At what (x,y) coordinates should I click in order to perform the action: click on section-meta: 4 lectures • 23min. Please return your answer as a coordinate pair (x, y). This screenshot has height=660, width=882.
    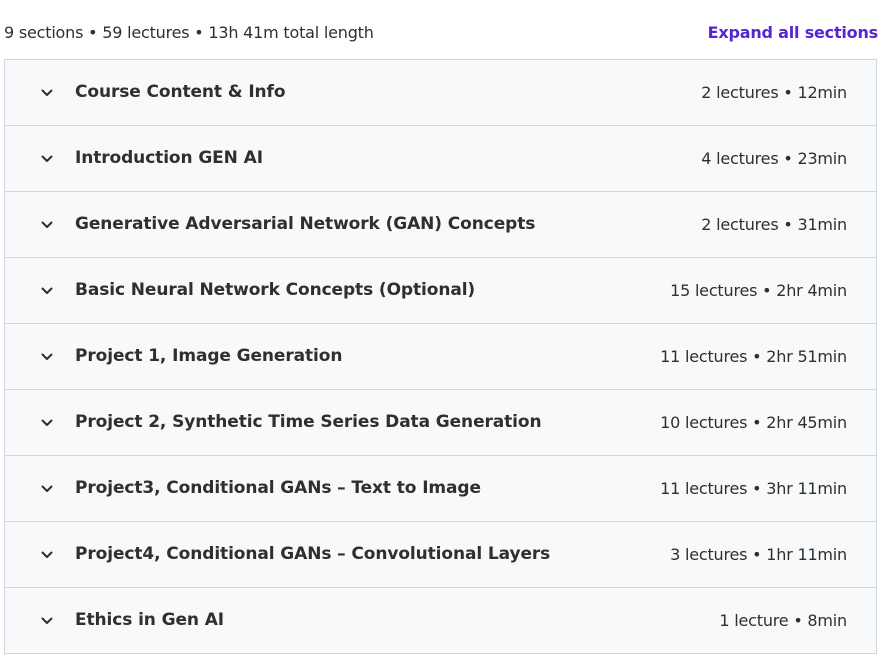
    Looking at the image, I should click on (774, 158).